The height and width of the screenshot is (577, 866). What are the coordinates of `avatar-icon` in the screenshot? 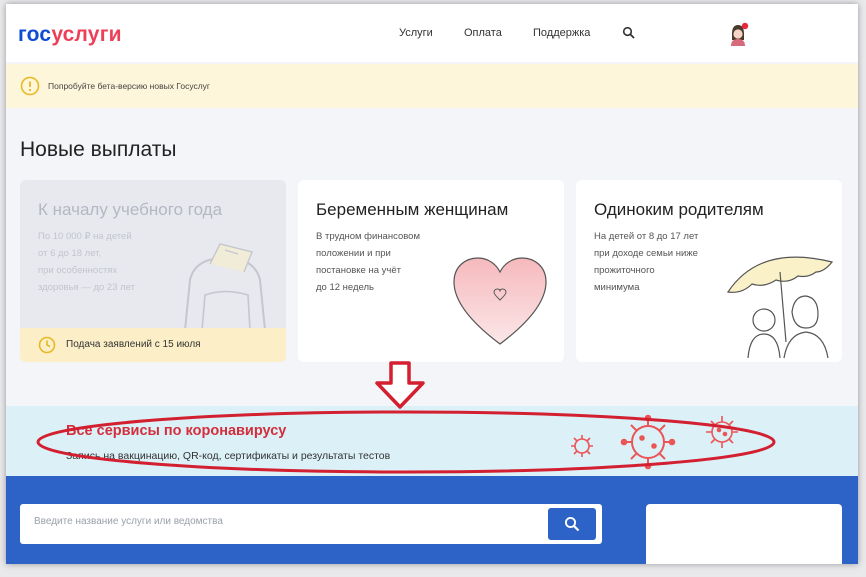 It's located at (738, 34).